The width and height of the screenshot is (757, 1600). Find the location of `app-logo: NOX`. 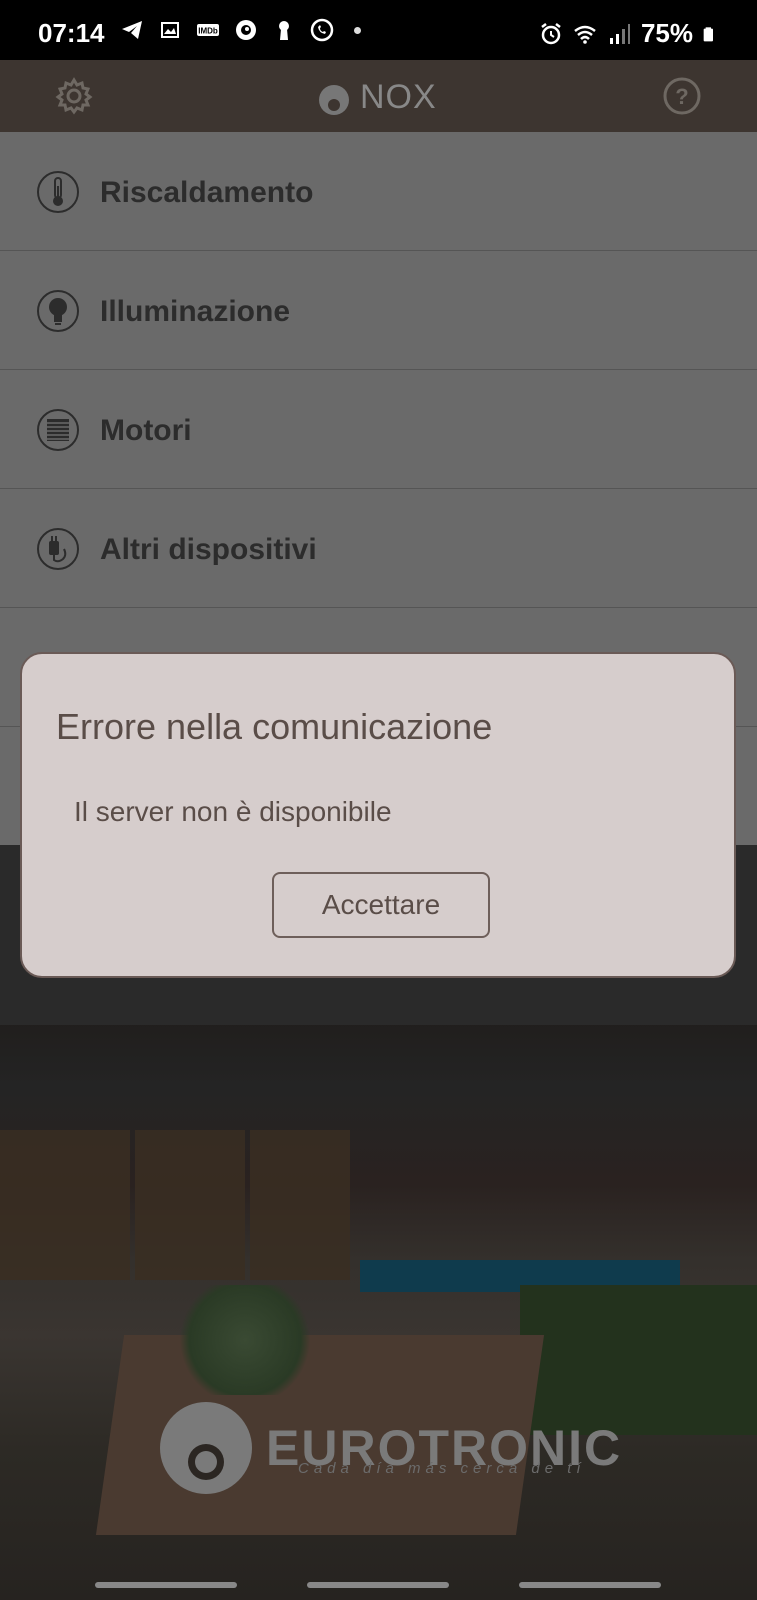

app-logo: NOX is located at coordinates (376, 97).